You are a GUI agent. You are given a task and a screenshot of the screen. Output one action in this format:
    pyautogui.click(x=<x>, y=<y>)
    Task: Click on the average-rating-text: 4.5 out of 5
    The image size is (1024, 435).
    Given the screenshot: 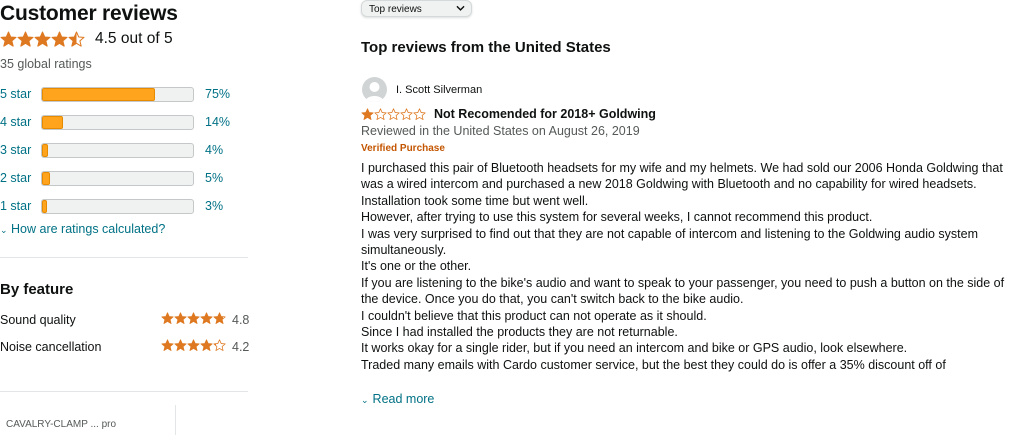 What is the action you would take?
    pyautogui.click(x=134, y=38)
    